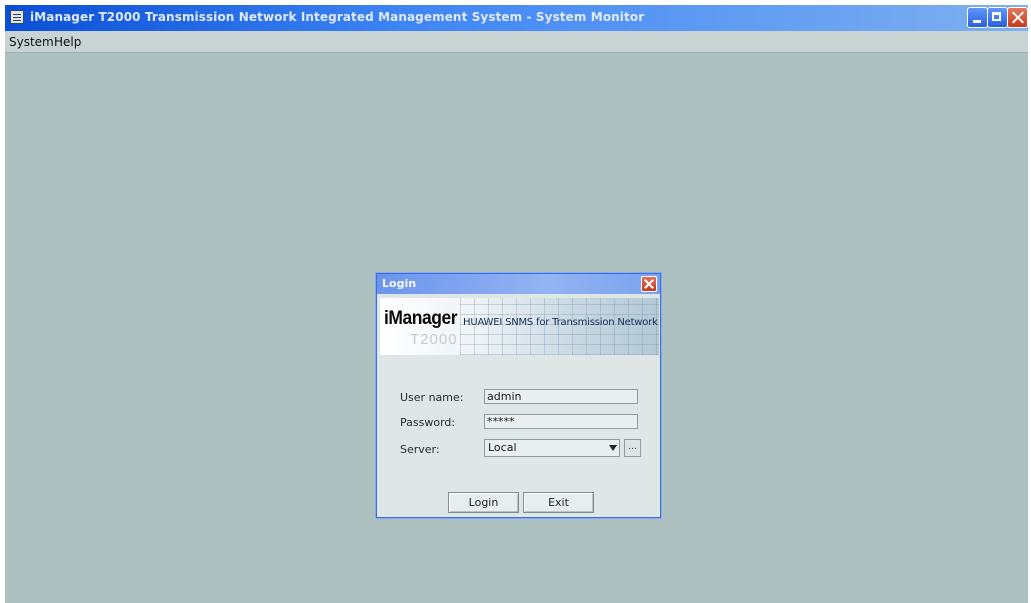 The height and width of the screenshot is (603, 1031). What do you see at coordinates (483, 502) in the screenshot?
I see `login-button: Login` at bounding box center [483, 502].